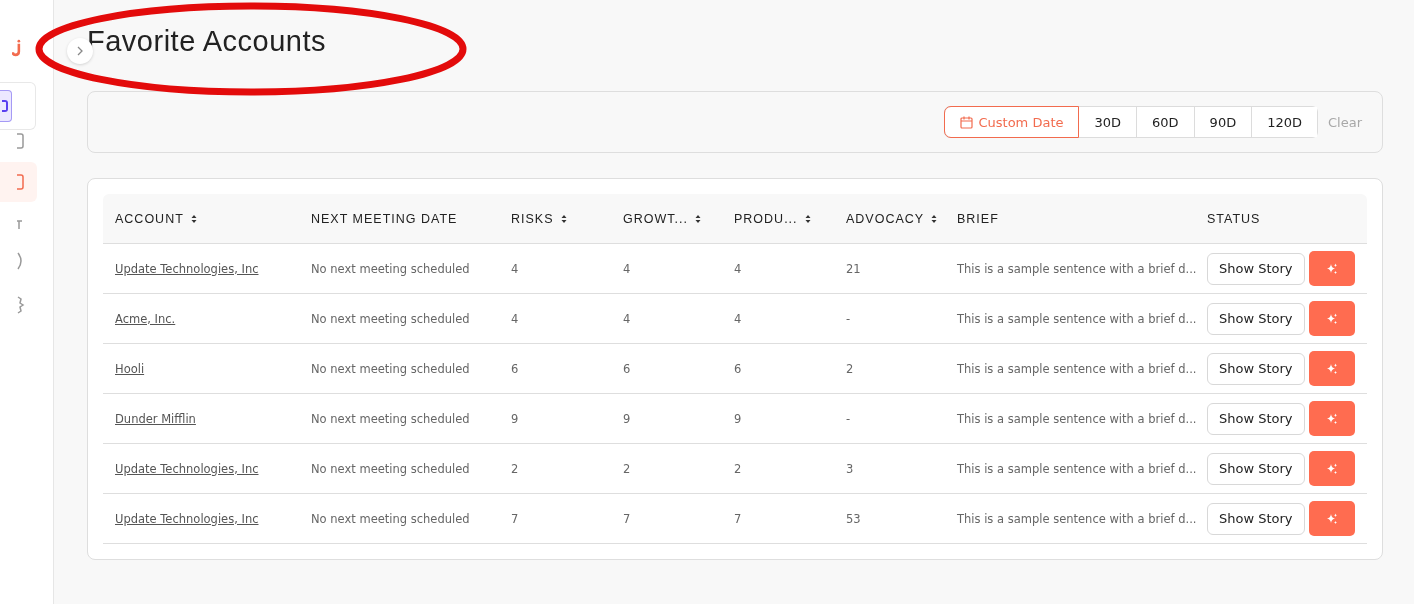  I want to click on table-cell: 3, so click(850, 468).